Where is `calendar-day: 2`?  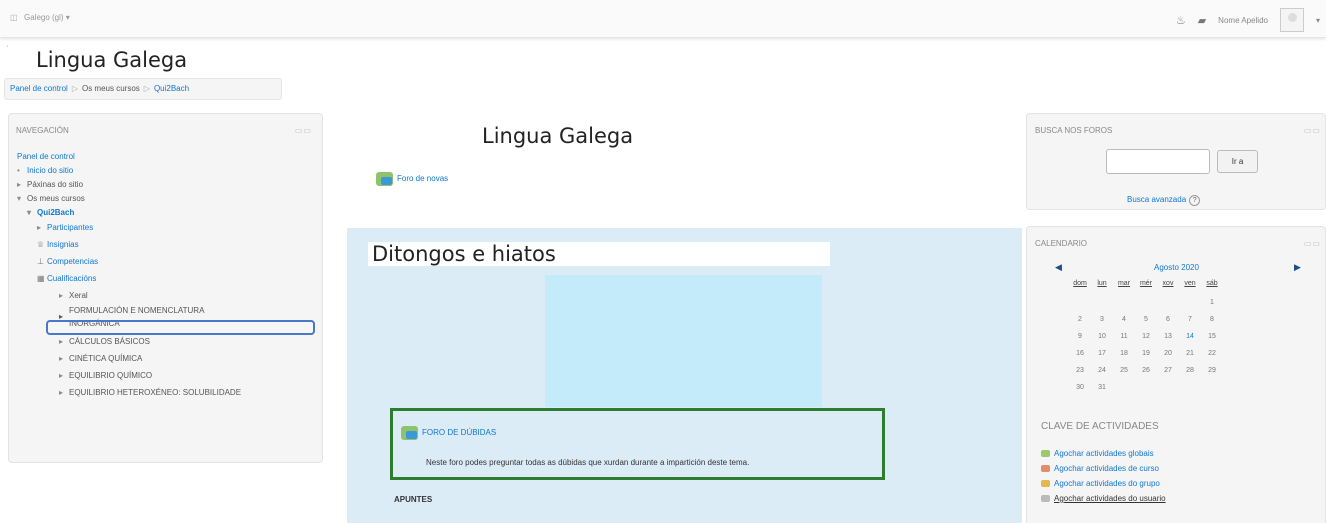
calendar-day: 2 is located at coordinates (1080, 319).